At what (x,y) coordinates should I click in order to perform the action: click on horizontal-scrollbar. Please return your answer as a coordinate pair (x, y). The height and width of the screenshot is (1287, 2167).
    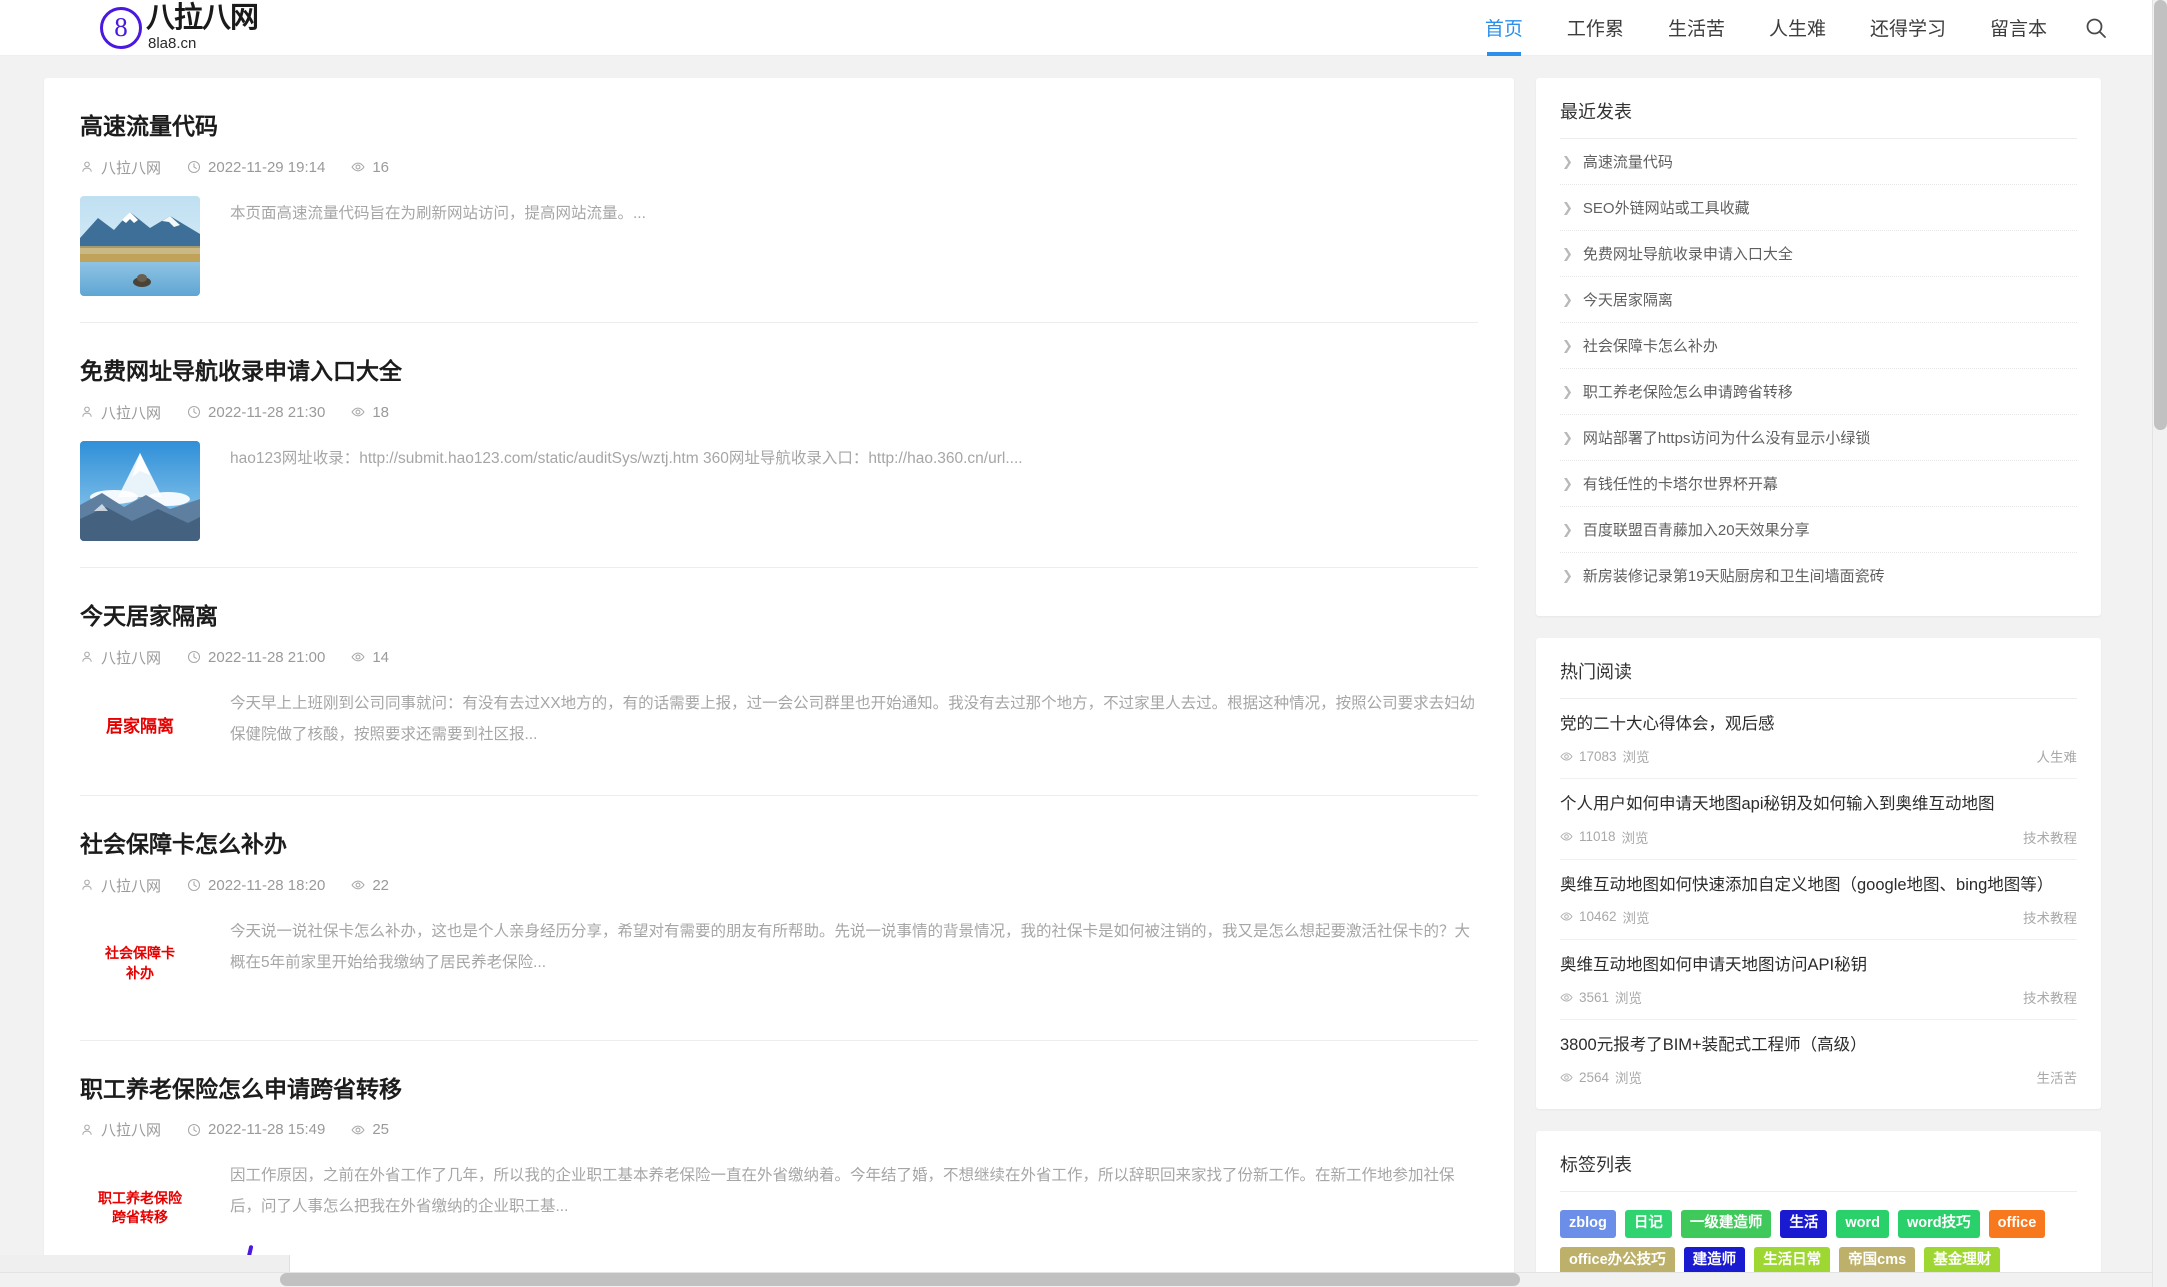
    Looking at the image, I should click on (1083, 1279).